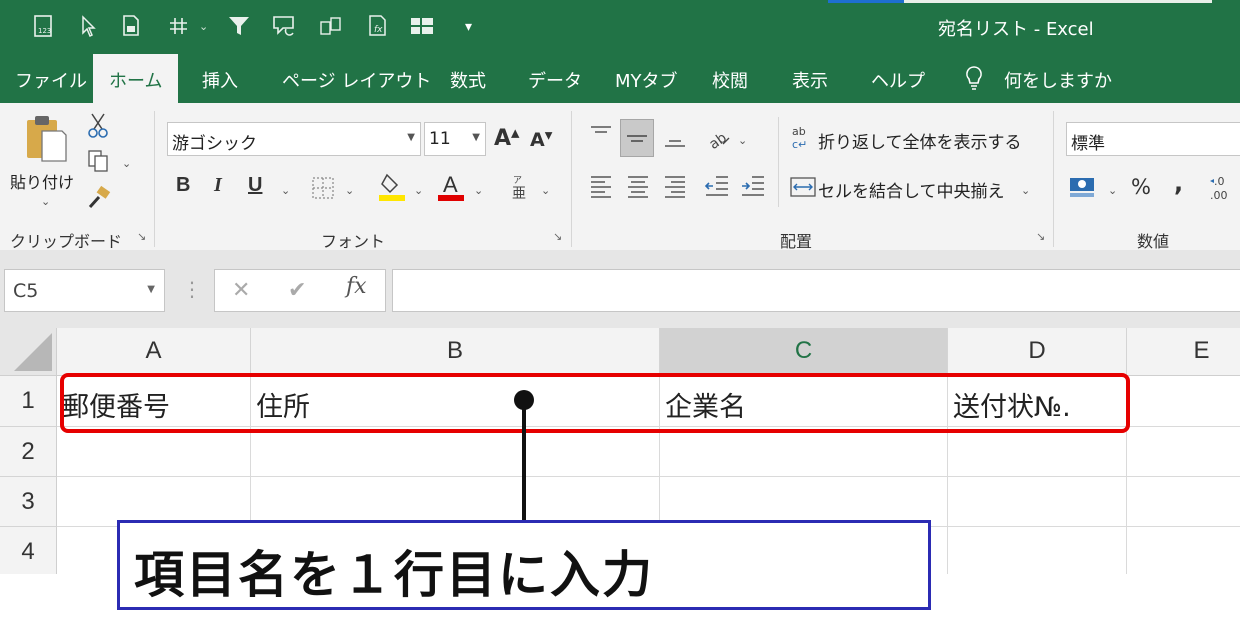  Describe the element at coordinates (143, 236) in the screenshot. I see `clipboard-launcher-icon: ↘` at that location.